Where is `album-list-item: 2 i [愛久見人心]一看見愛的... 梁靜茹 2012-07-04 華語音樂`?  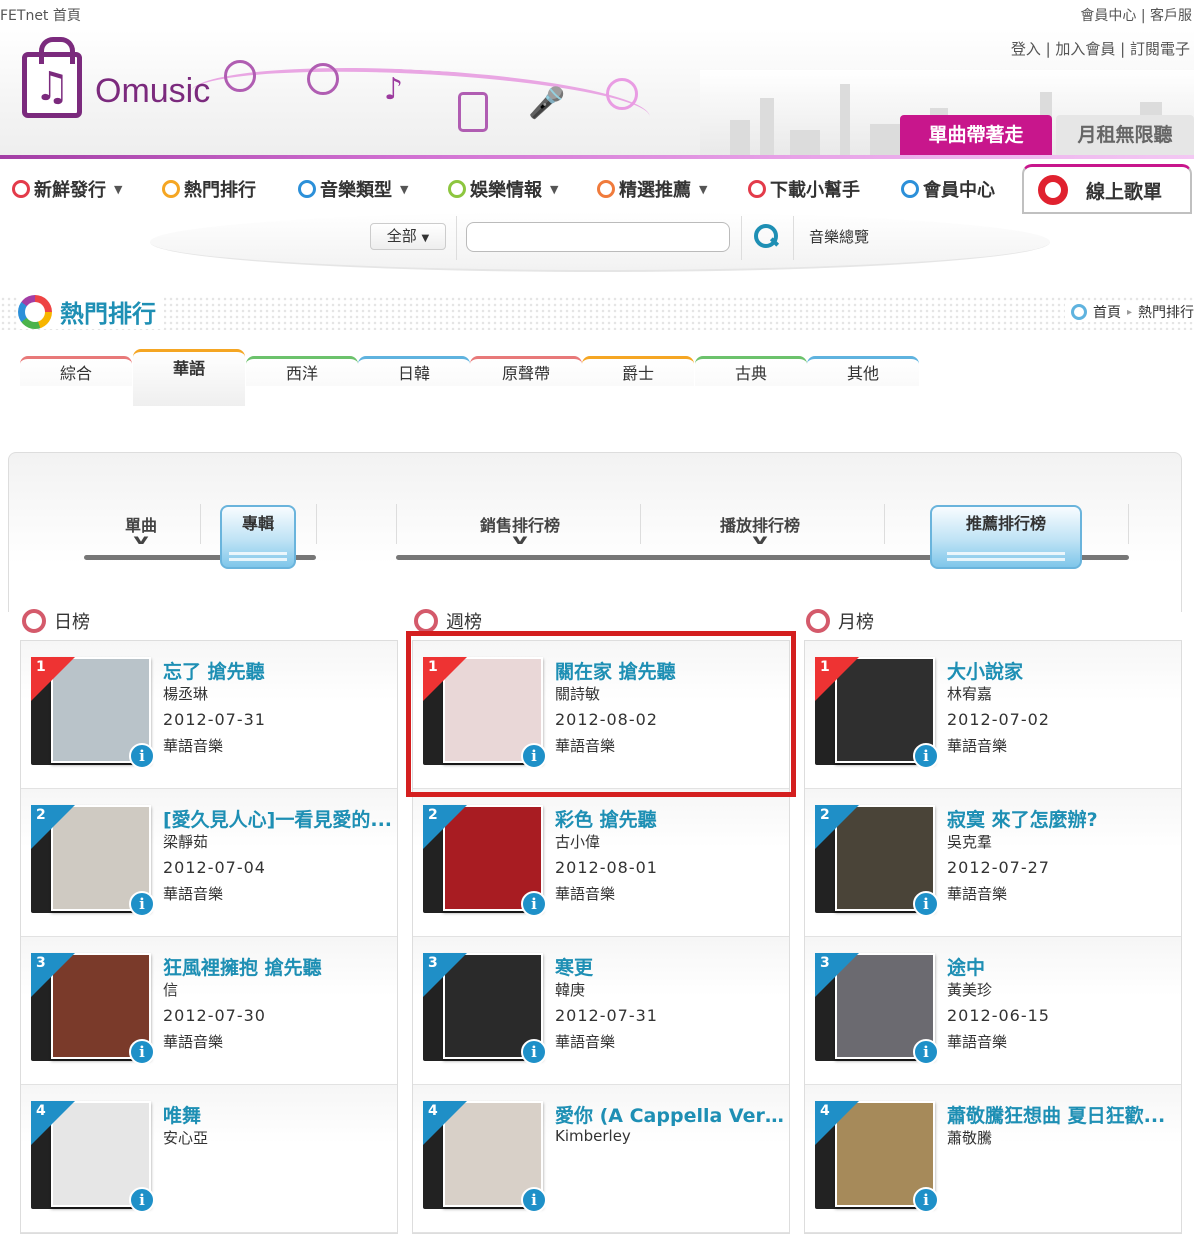 album-list-item: 2 i [愛久見人心]一看見愛的... 梁靜茹 2012-07-04 華語音樂 is located at coordinates (209, 863).